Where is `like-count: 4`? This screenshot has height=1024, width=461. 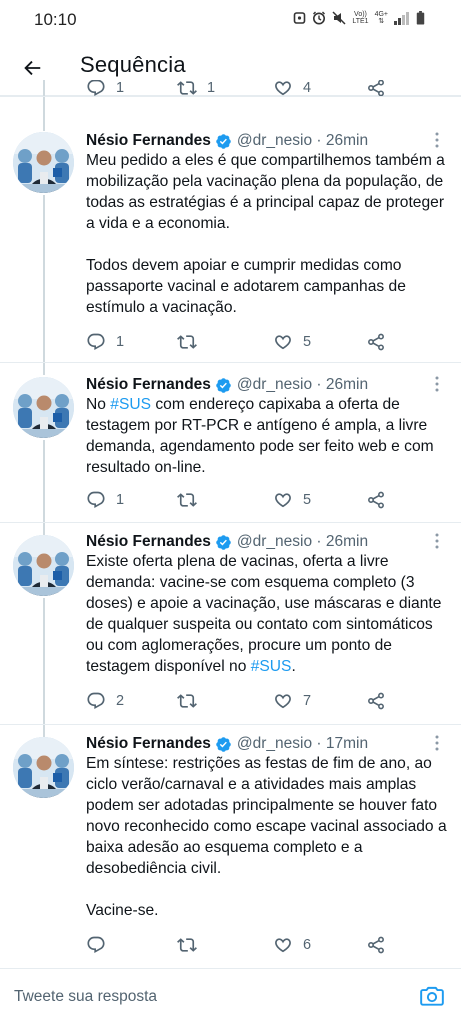
like-count: 4 is located at coordinates (307, 88).